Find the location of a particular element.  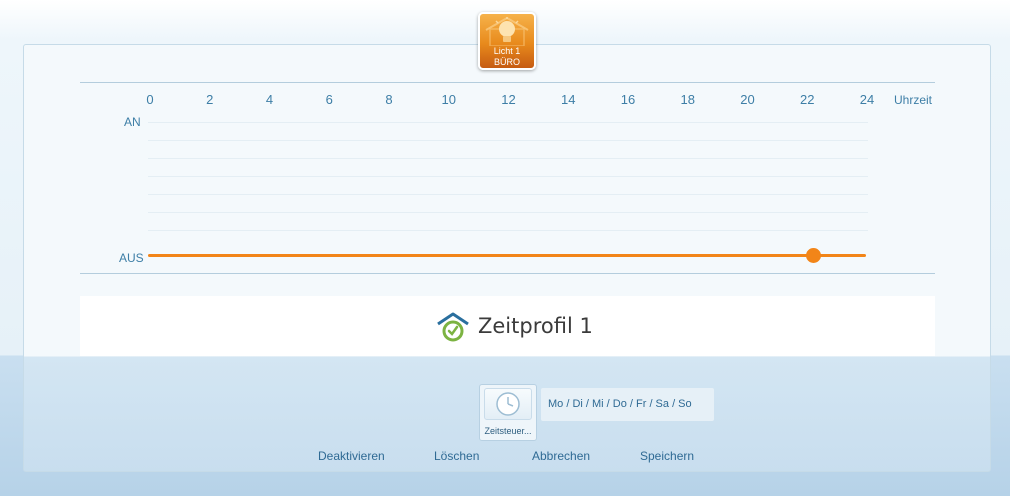

schedule-button is located at coordinates (508, 404).